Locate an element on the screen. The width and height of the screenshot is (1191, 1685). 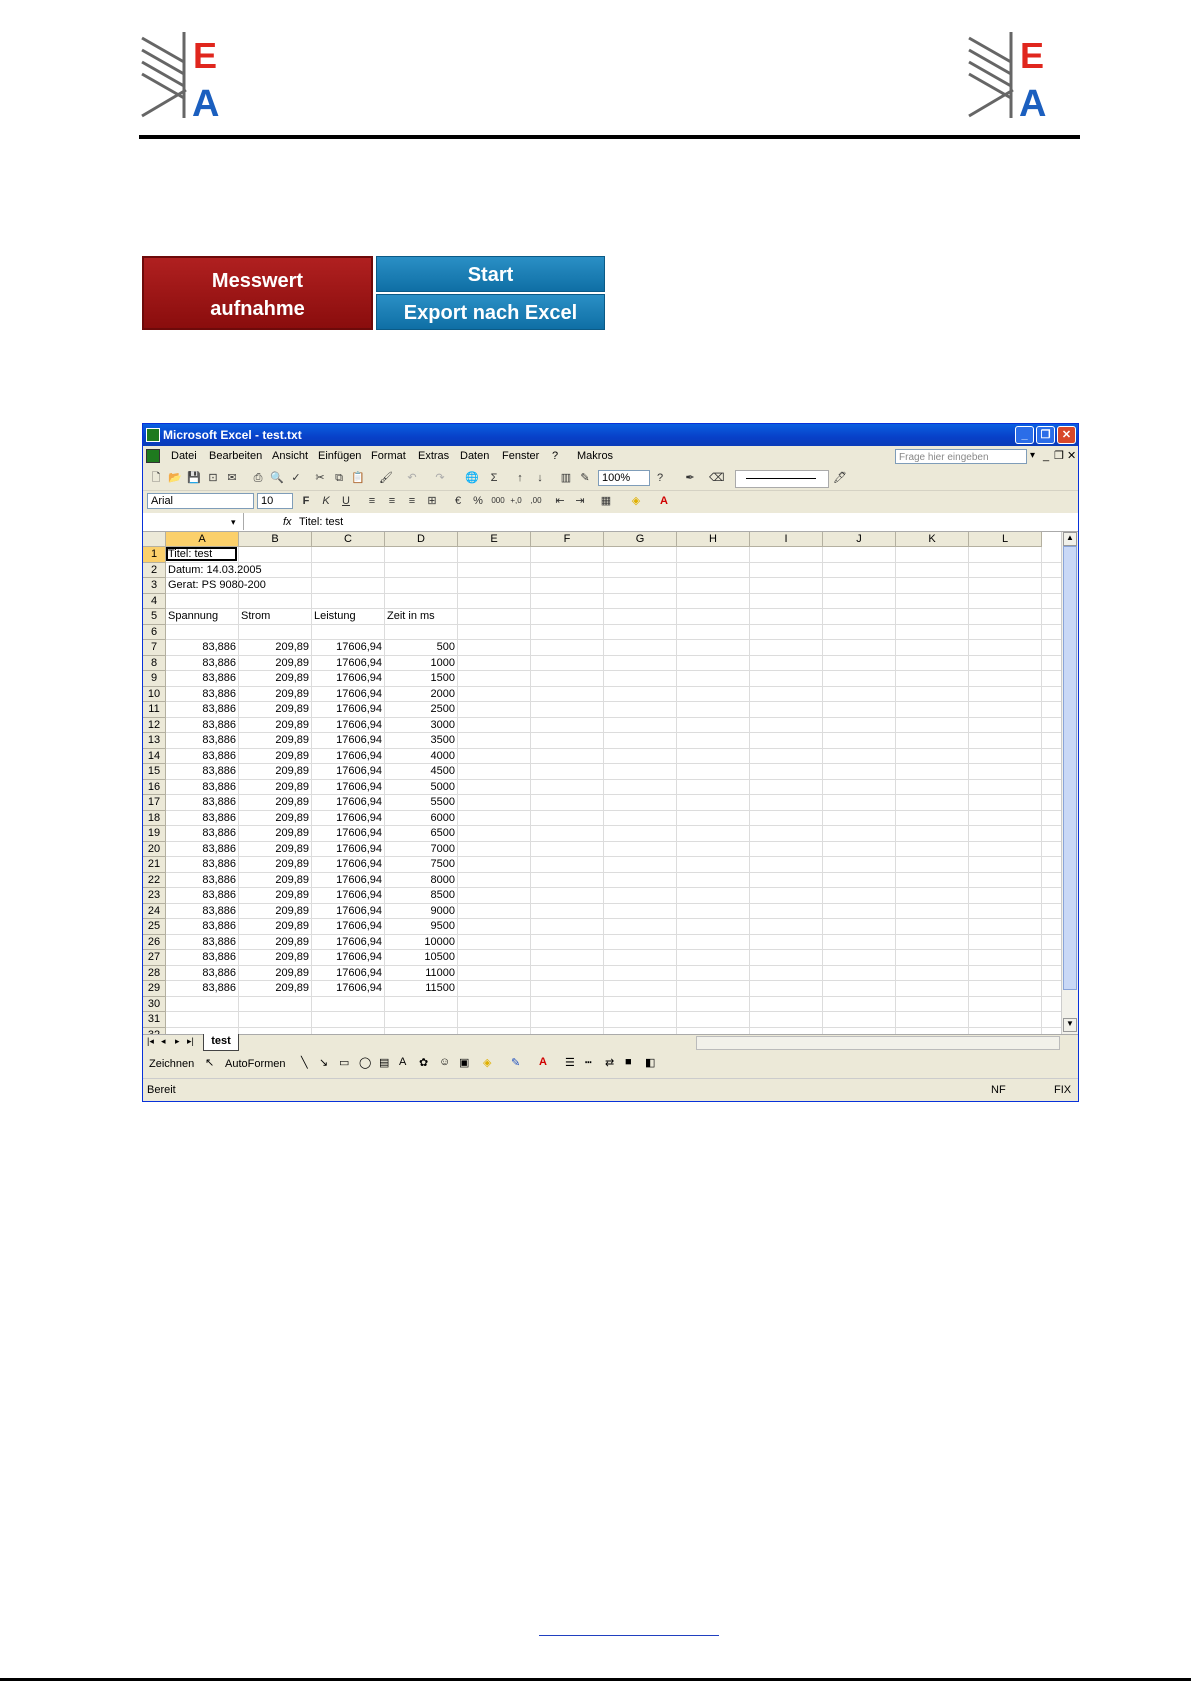
row-header: 31 is located at coordinates (154, 1020).